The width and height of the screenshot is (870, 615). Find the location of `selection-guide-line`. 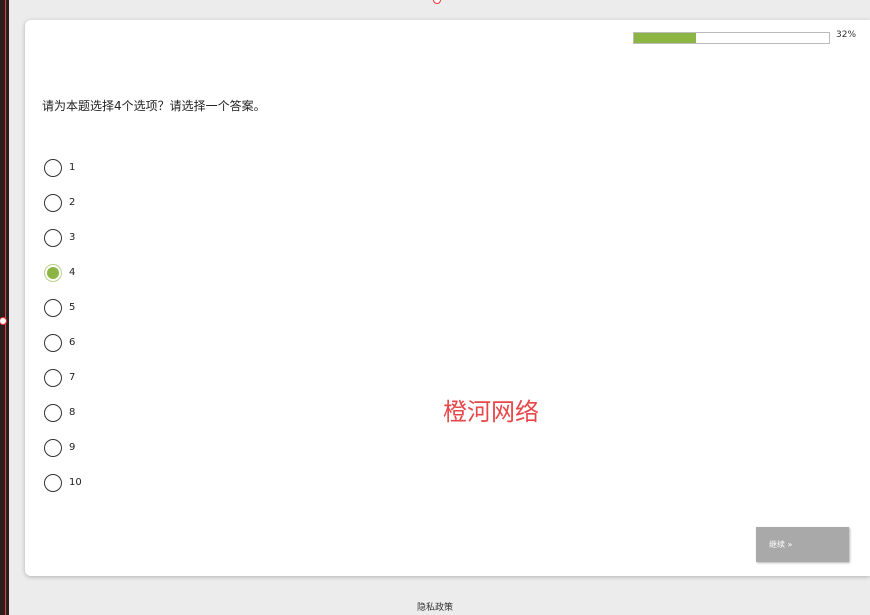

selection-guide-line is located at coordinates (5, 307).